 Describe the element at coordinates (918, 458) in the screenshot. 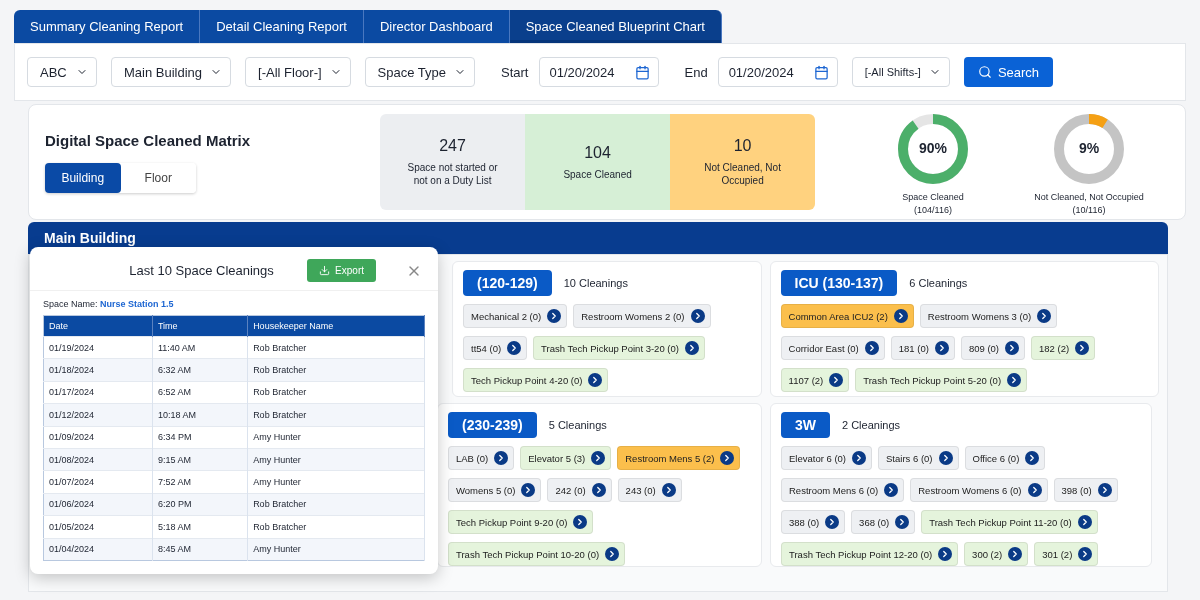

I see `space-chip: Stairs 6 (0)` at that location.